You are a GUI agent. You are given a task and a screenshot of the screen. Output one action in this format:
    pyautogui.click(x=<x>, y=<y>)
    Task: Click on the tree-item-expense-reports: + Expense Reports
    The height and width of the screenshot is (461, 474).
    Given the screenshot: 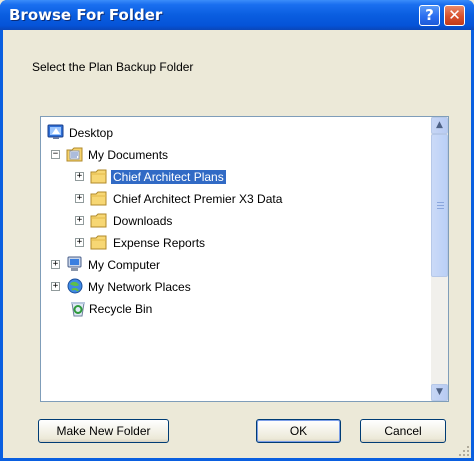 What is the action you would take?
    pyautogui.click(x=185, y=243)
    